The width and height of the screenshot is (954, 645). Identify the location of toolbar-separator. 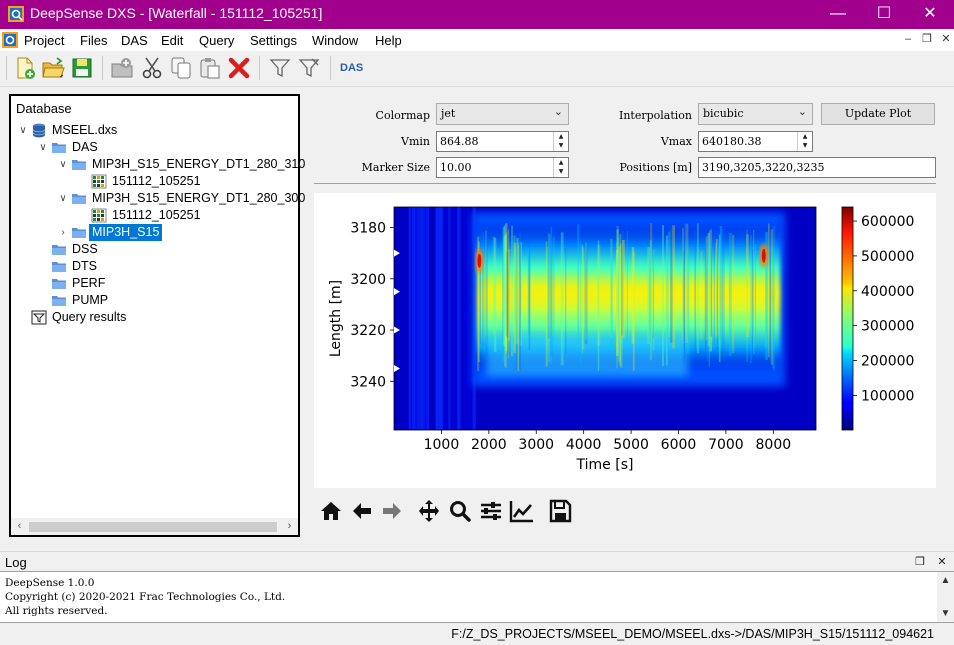
(259, 68).